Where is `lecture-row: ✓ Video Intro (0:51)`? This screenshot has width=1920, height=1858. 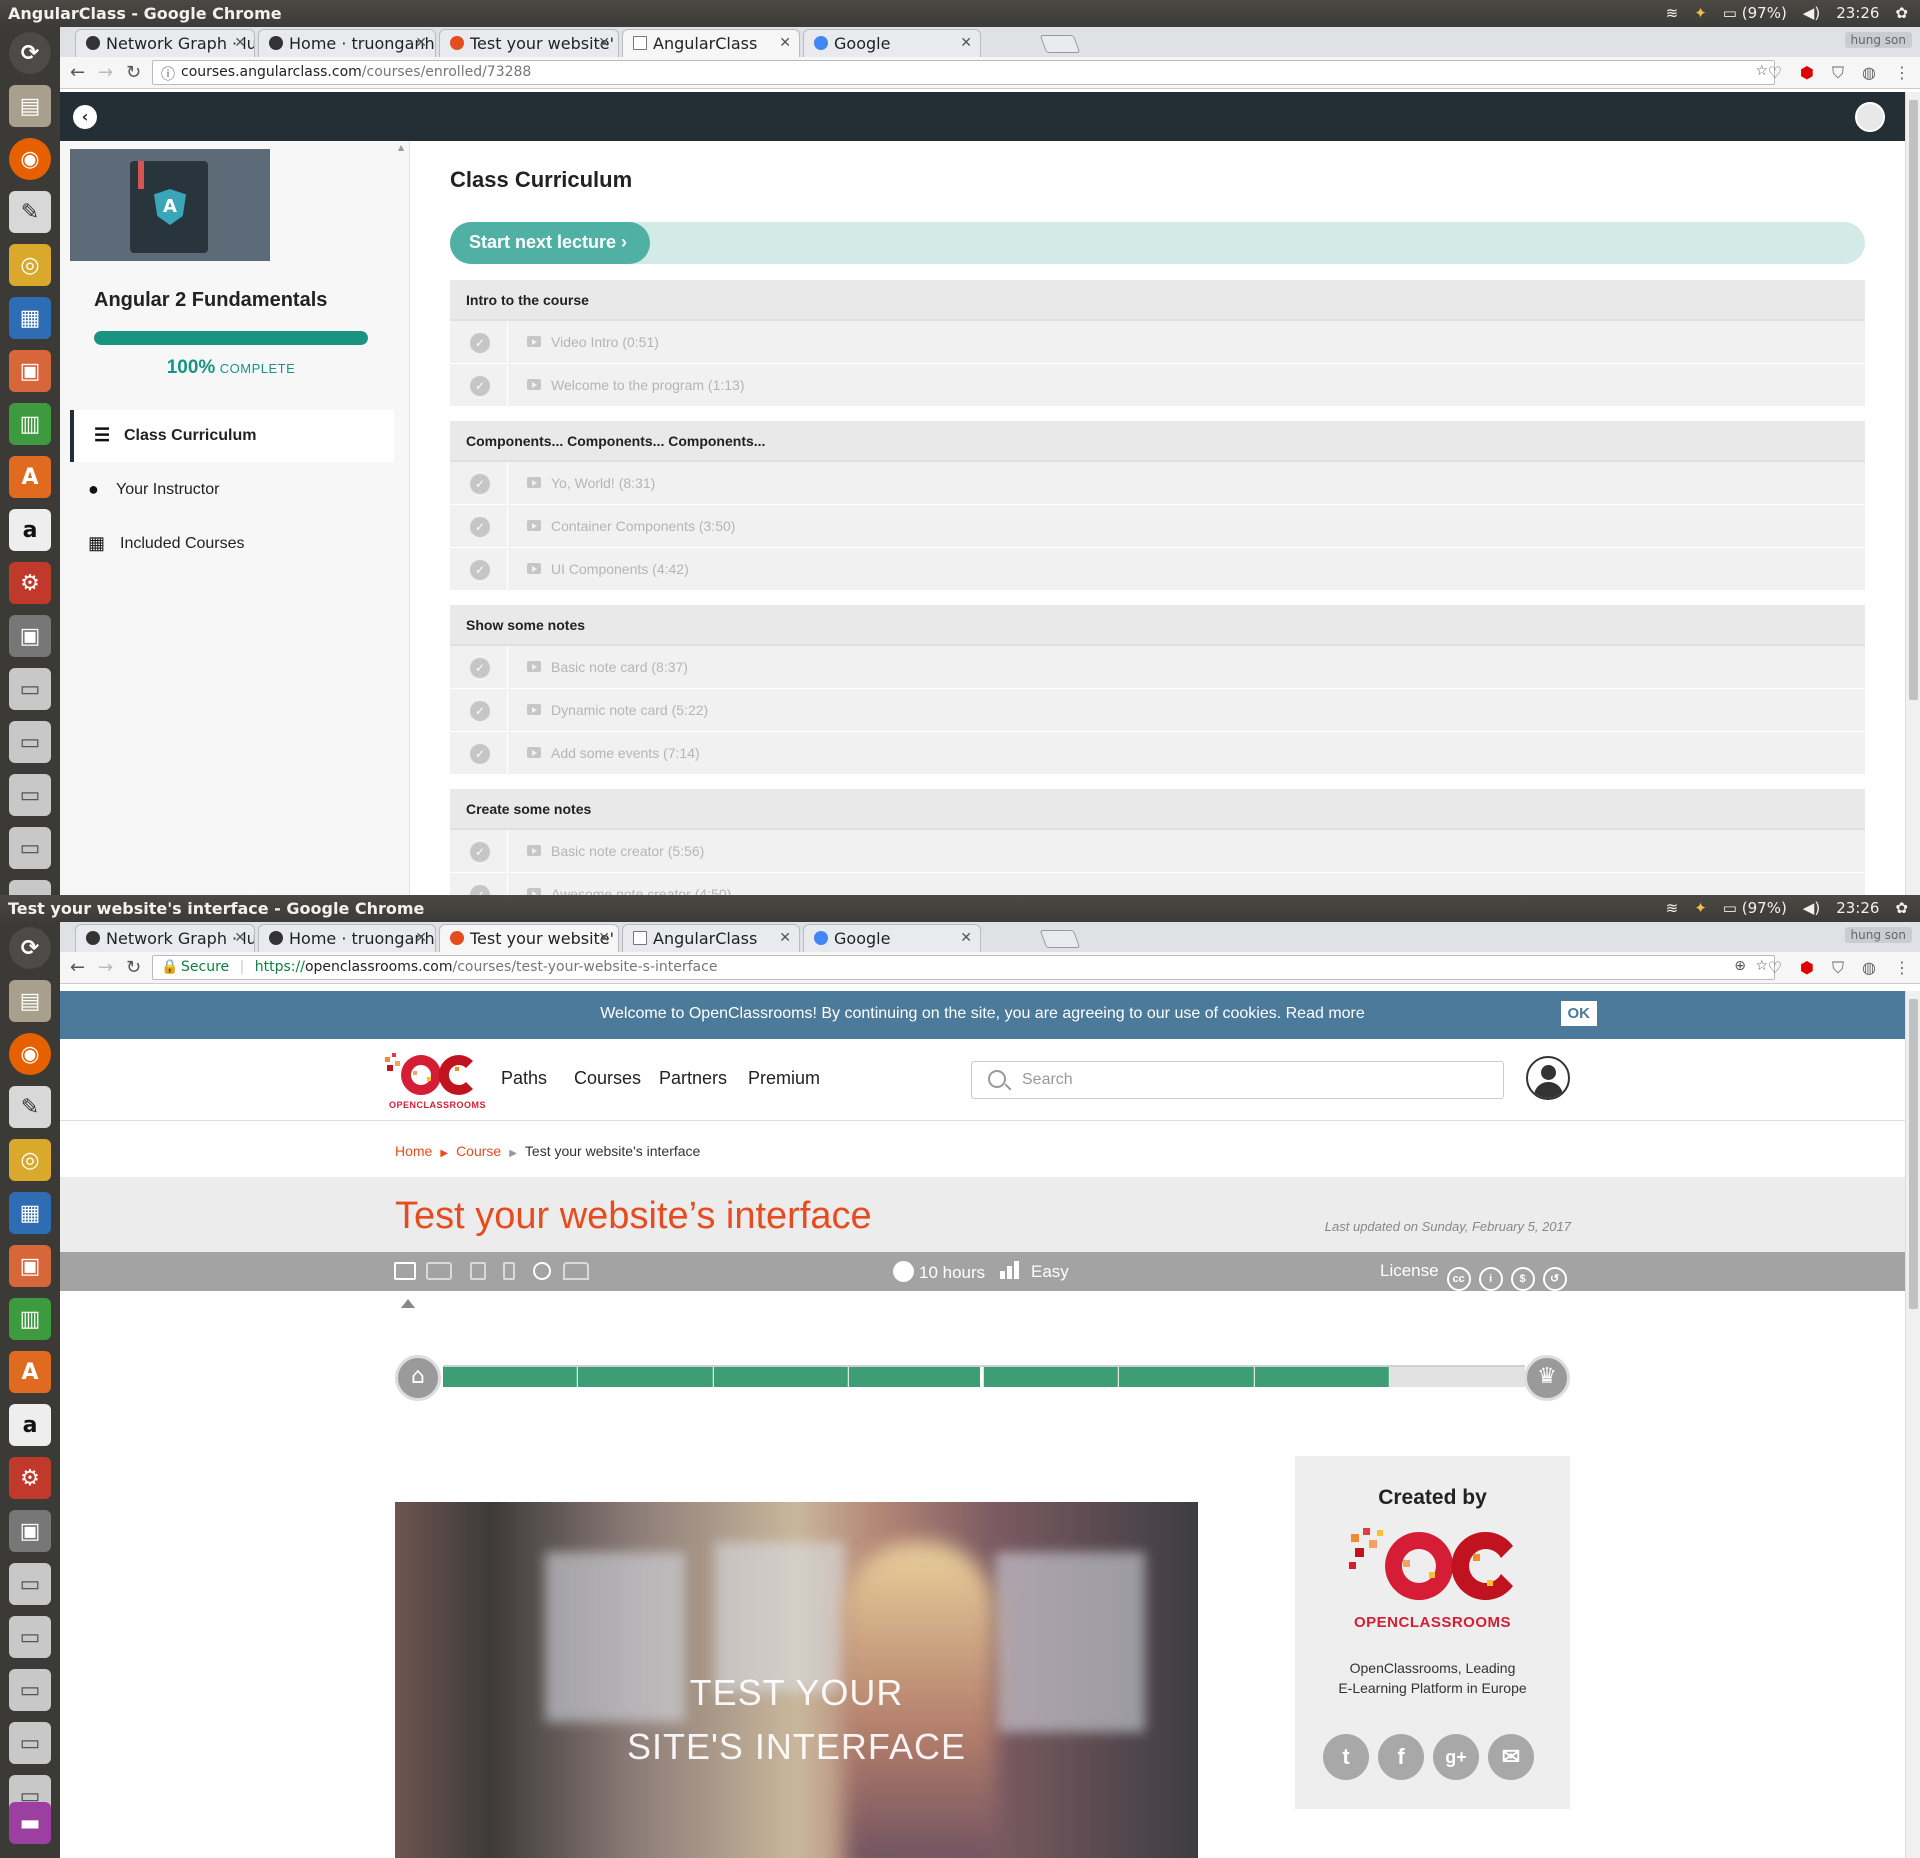 lecture-row: ✓ Video Intro (0:51) is located at coordinates (1157, 342).